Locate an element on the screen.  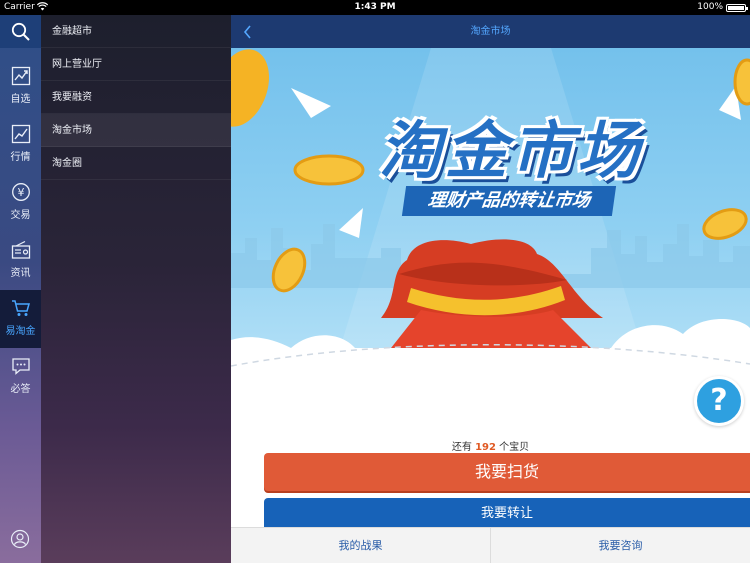
user-profile-button is located at coordinates (20, 539).